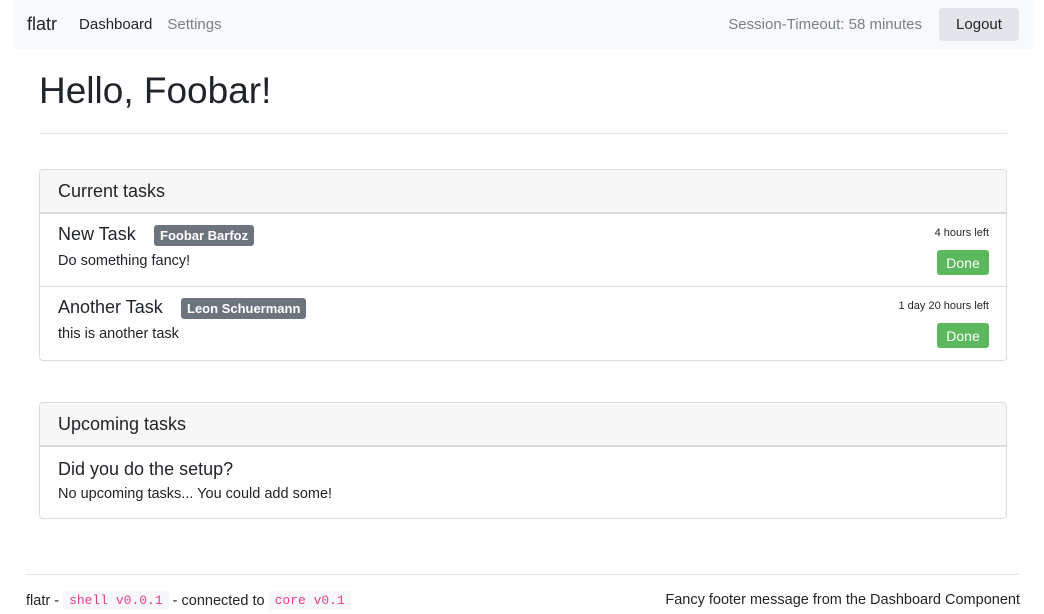 The height and width of the screenshot is (614, 1044). Describe the element at coordinates (204, 235) in the screenshot. I see `assignee-badge: Foobar Barfoz` at that location.